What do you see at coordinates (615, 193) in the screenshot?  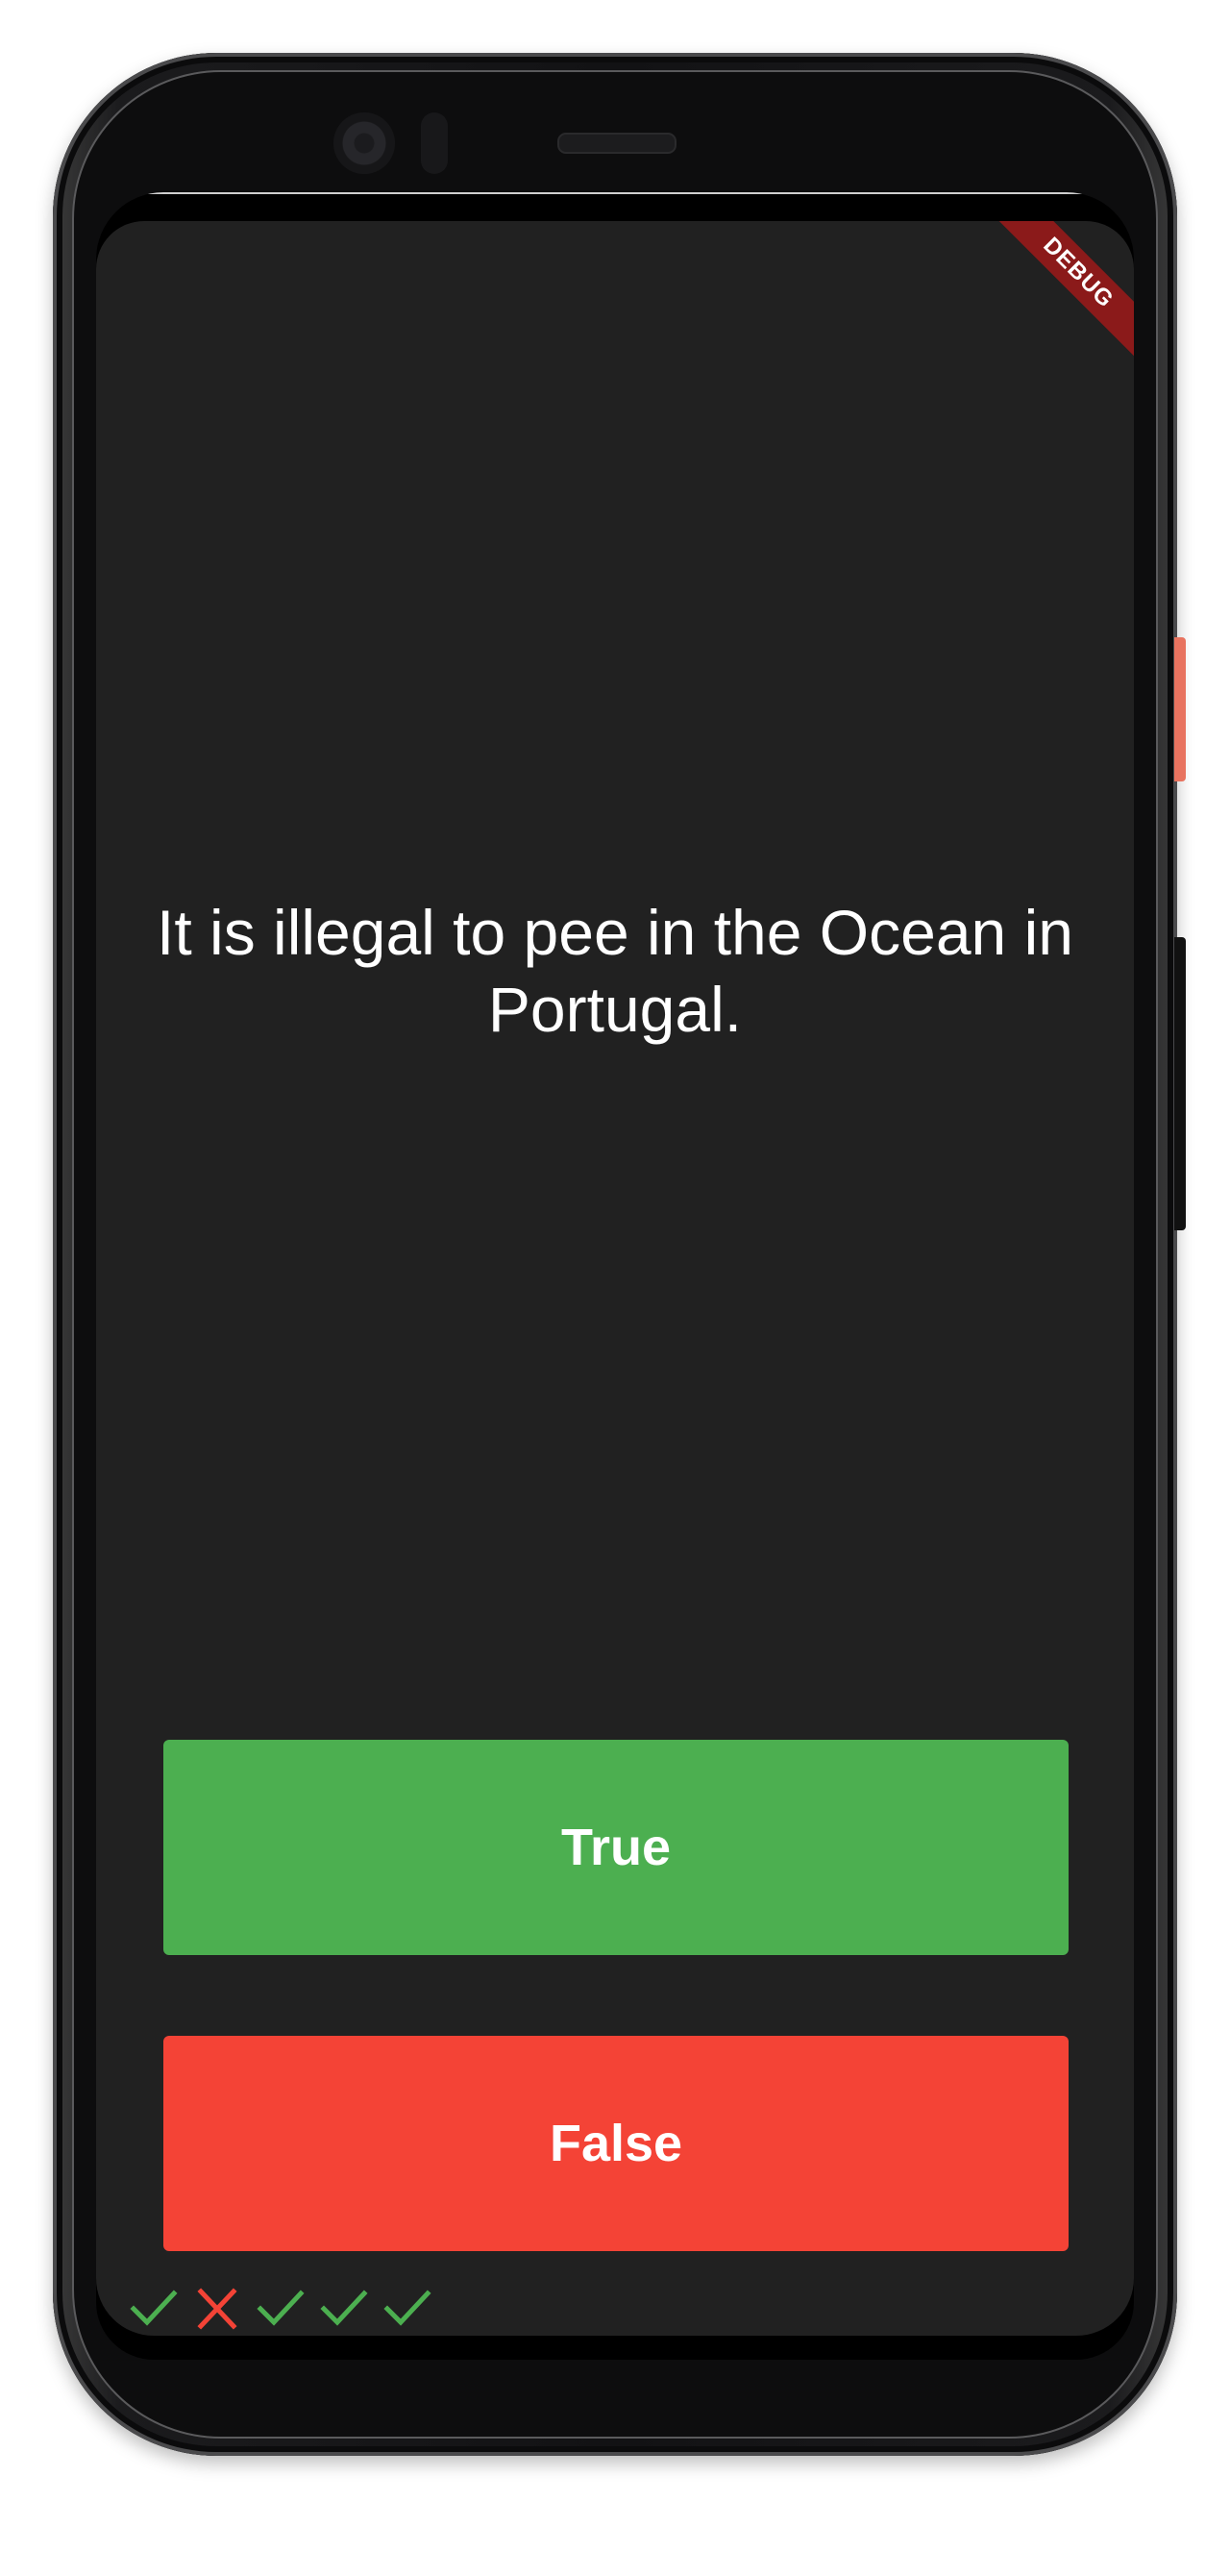 I see `screen-edge` at bounding box center [615, 193].